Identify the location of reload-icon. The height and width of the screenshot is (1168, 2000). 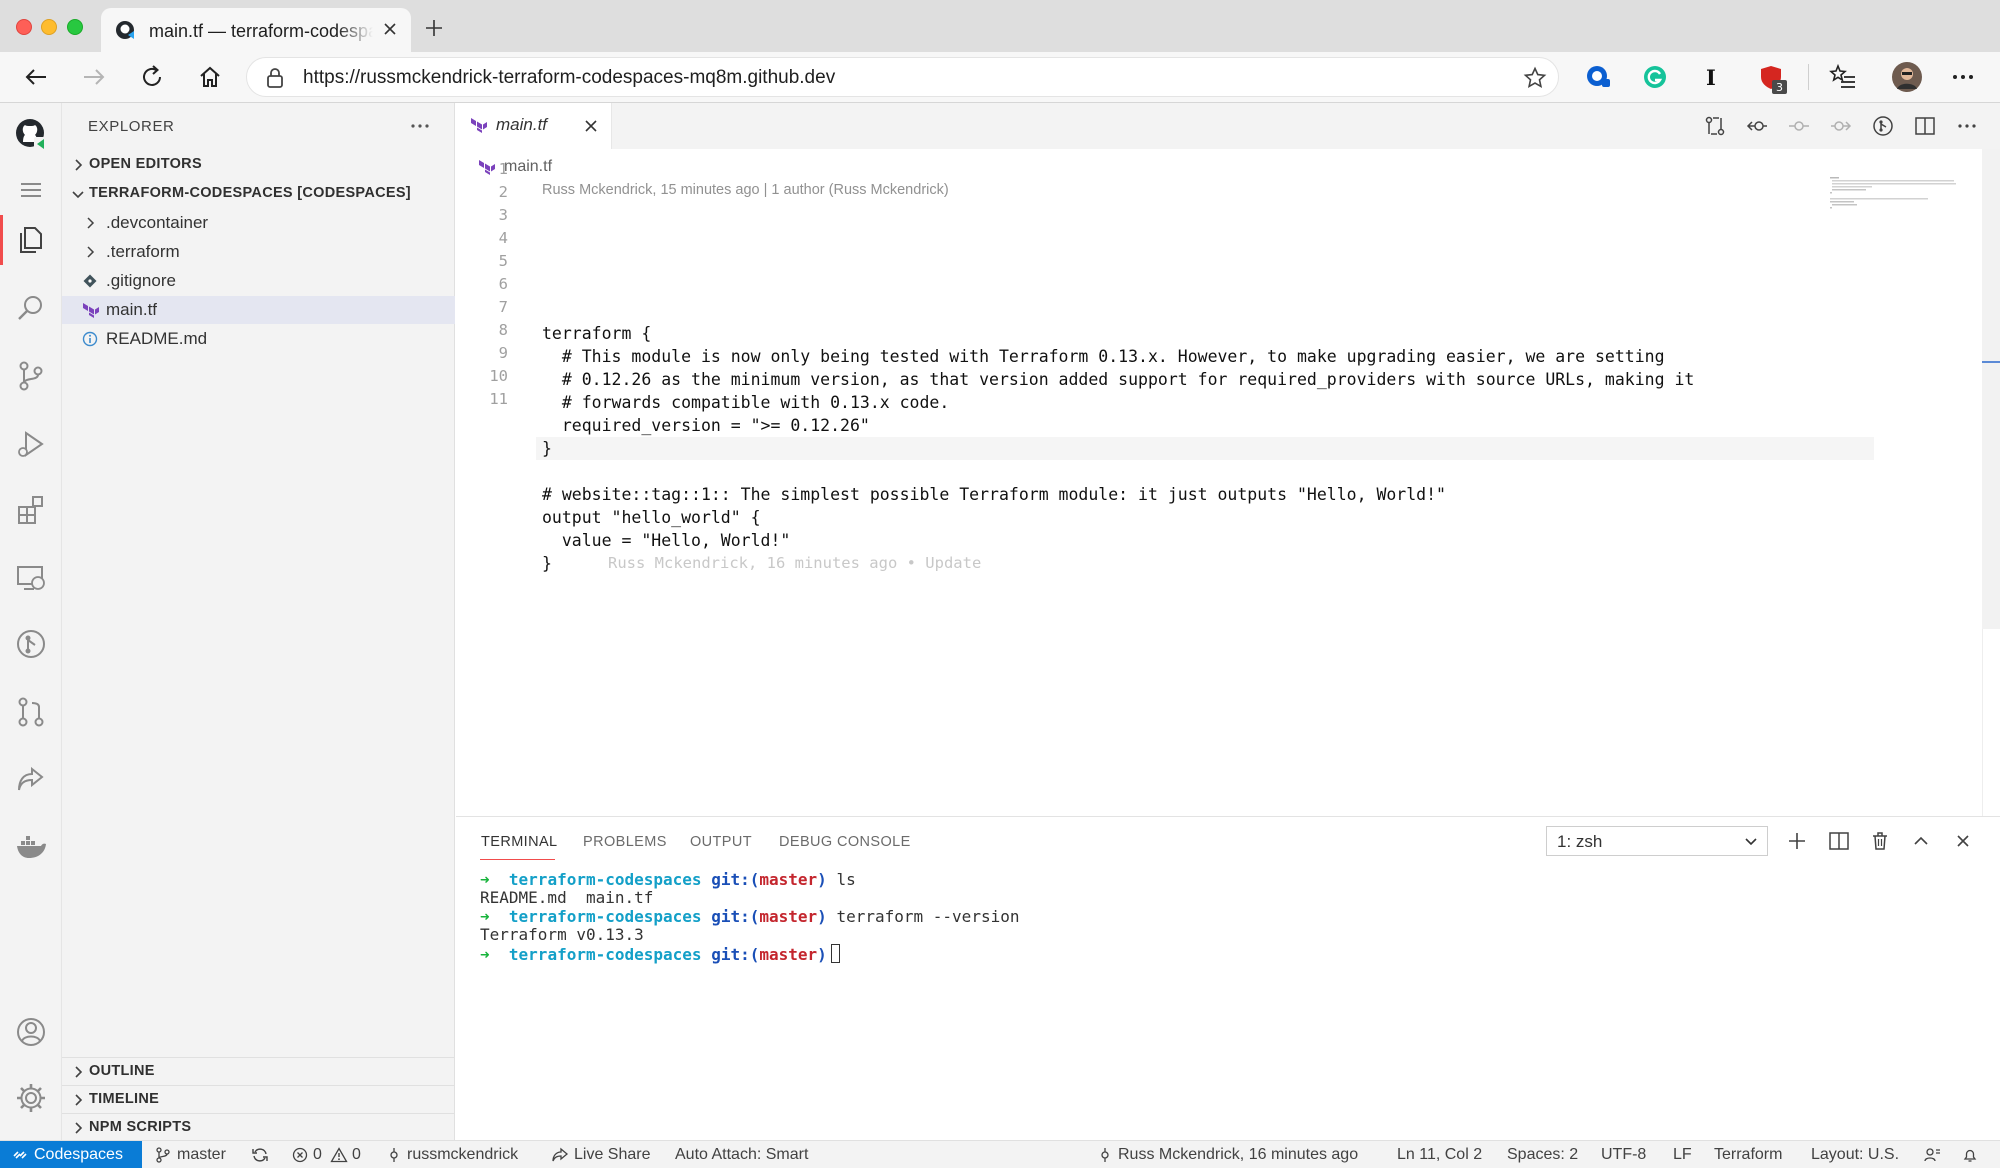
(152, 77).